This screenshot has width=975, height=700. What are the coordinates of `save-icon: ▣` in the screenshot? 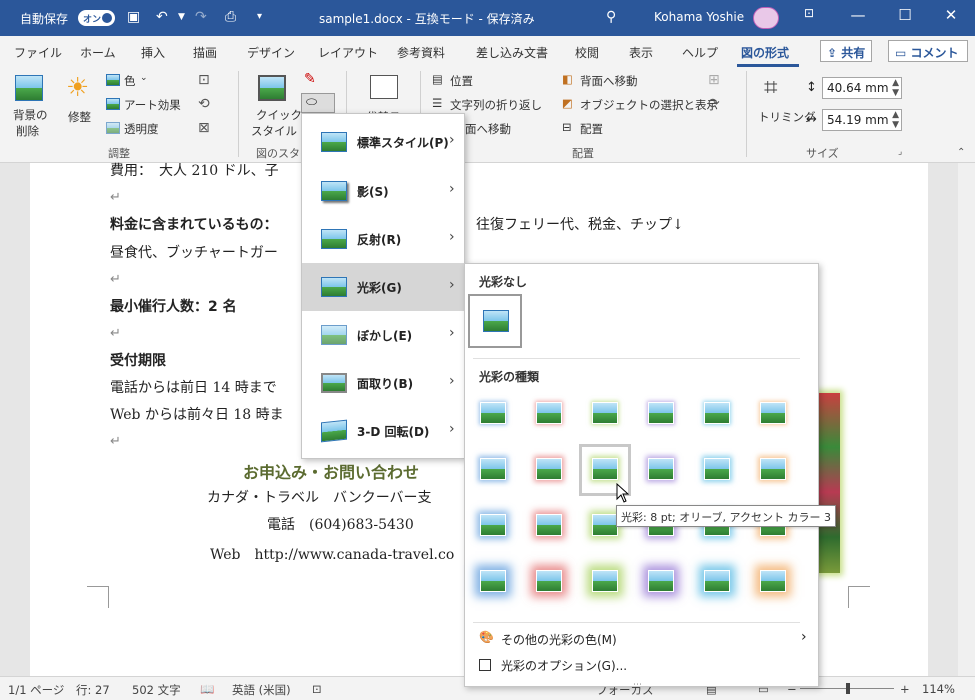 It's located at (133, 17).